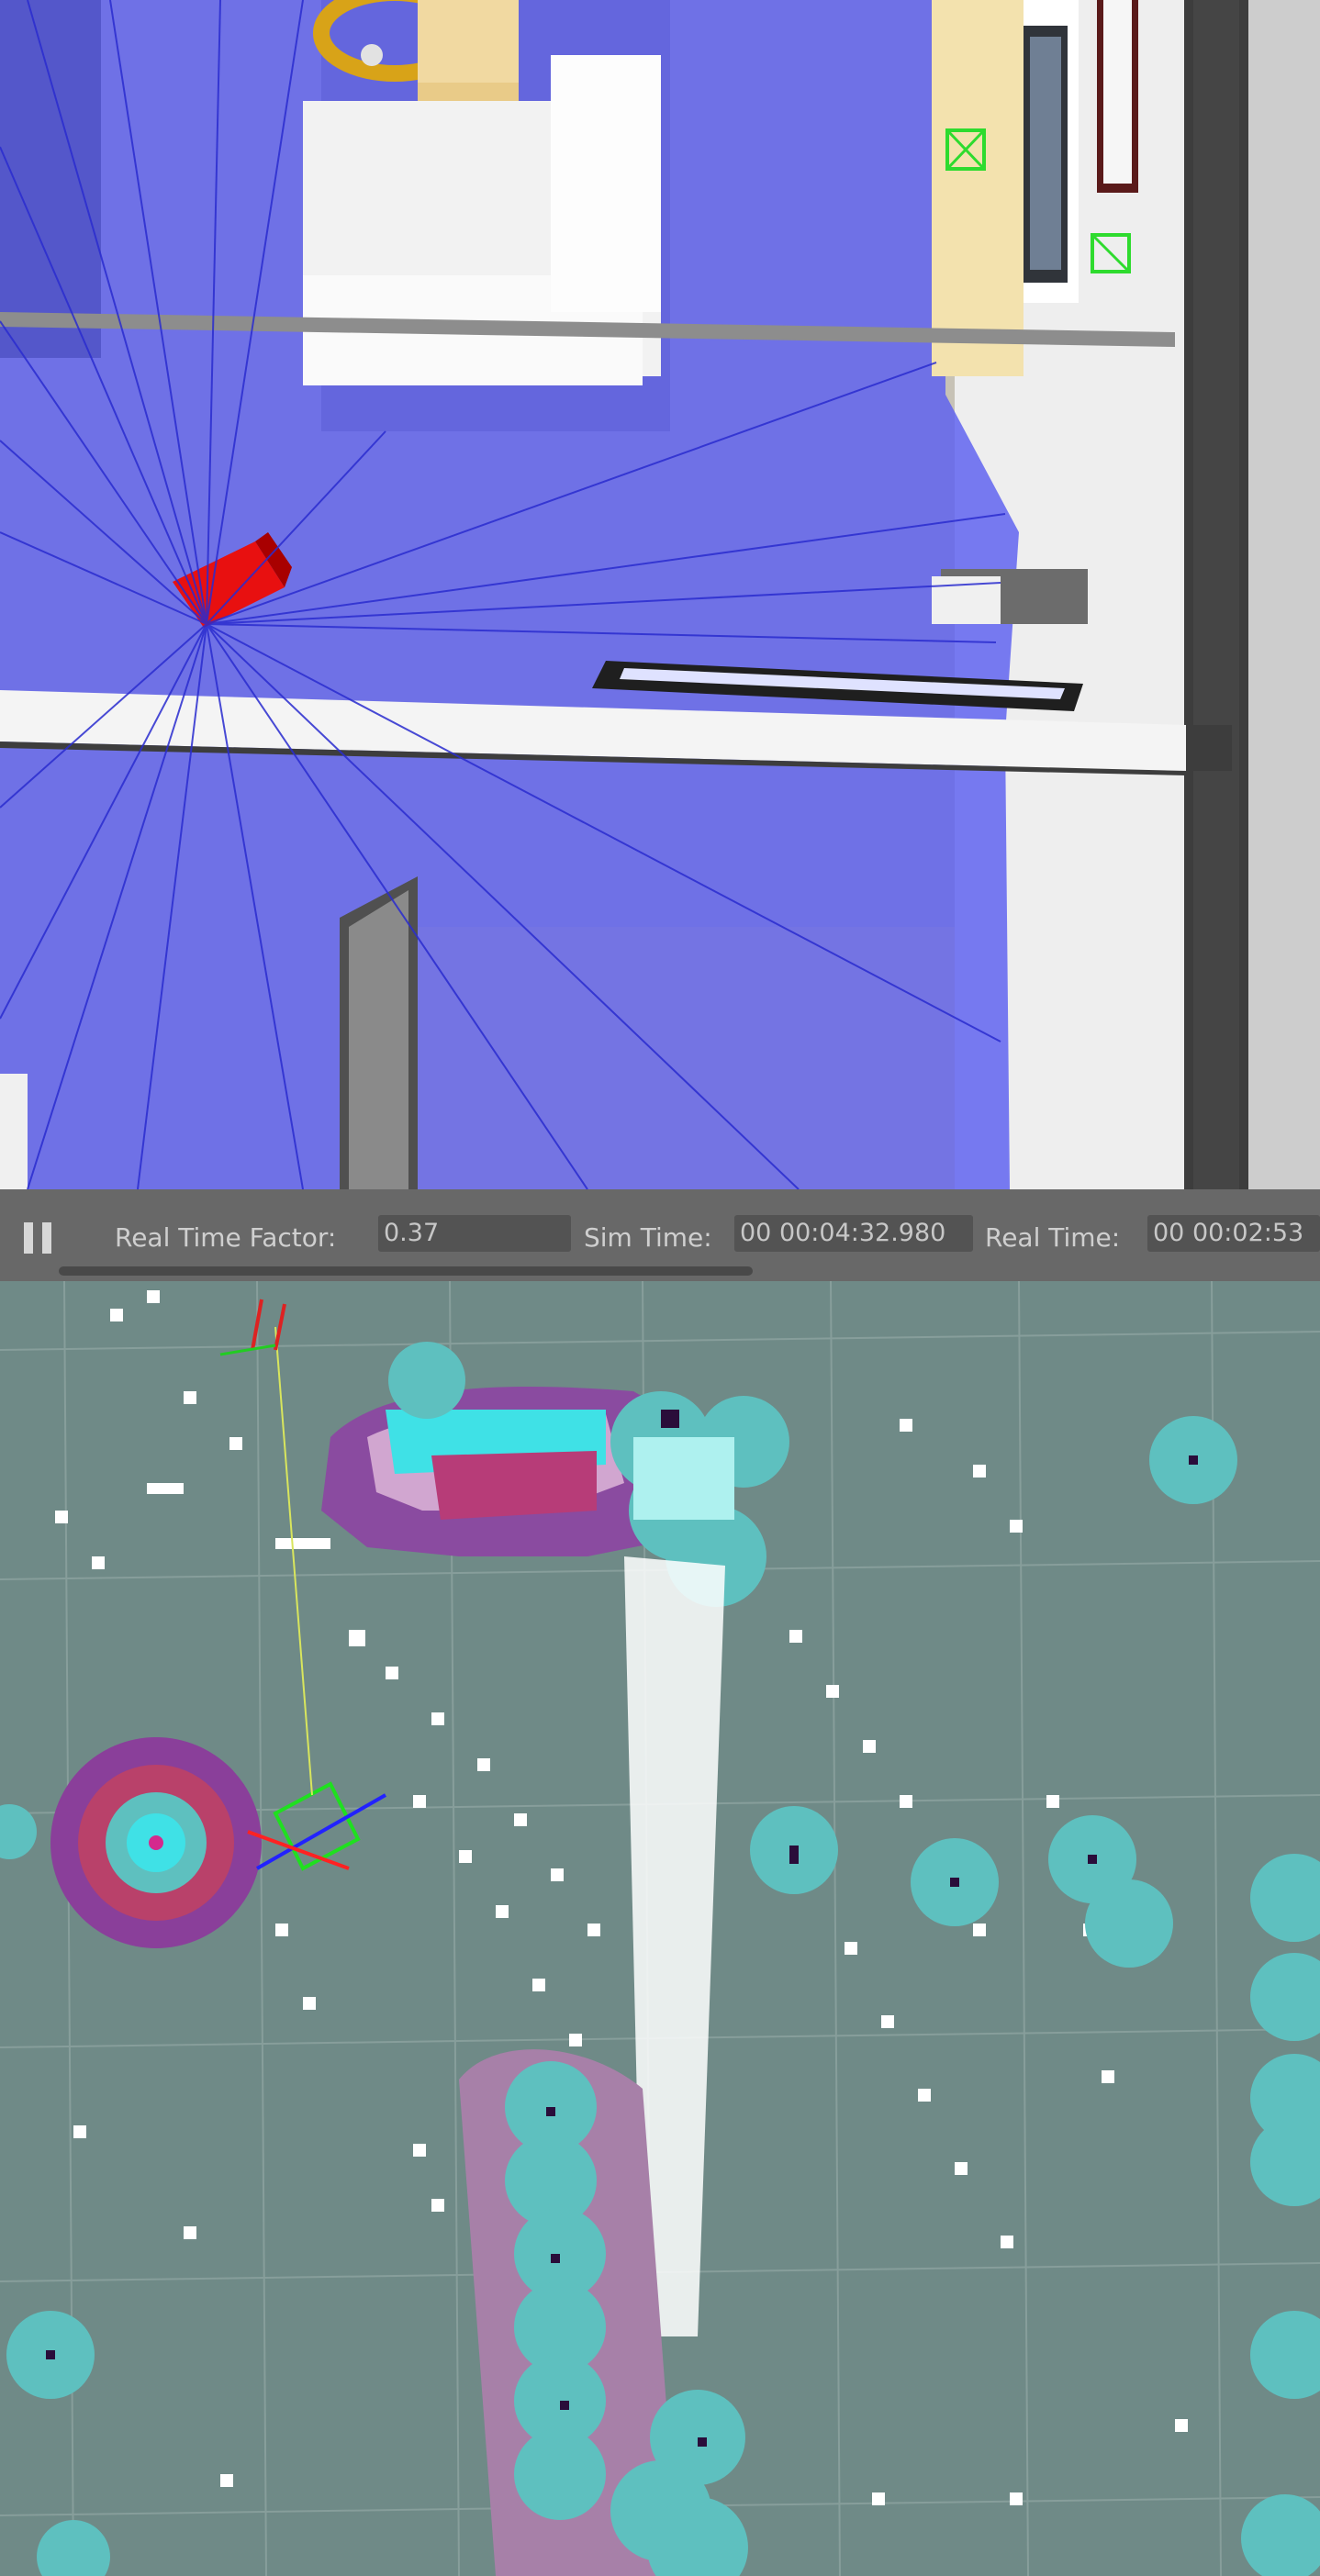 The image size is (1320, 2576). I want to click on real-time-label: Real Time:, so click(1053, 1237).